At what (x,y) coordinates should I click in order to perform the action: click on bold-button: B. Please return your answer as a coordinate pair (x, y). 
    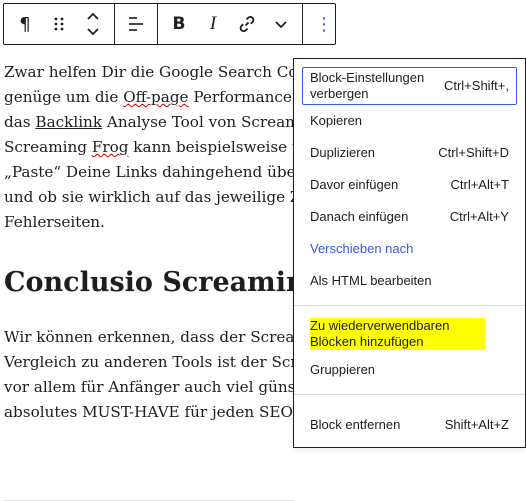
    Looking at the image, I should click on (179, 24).